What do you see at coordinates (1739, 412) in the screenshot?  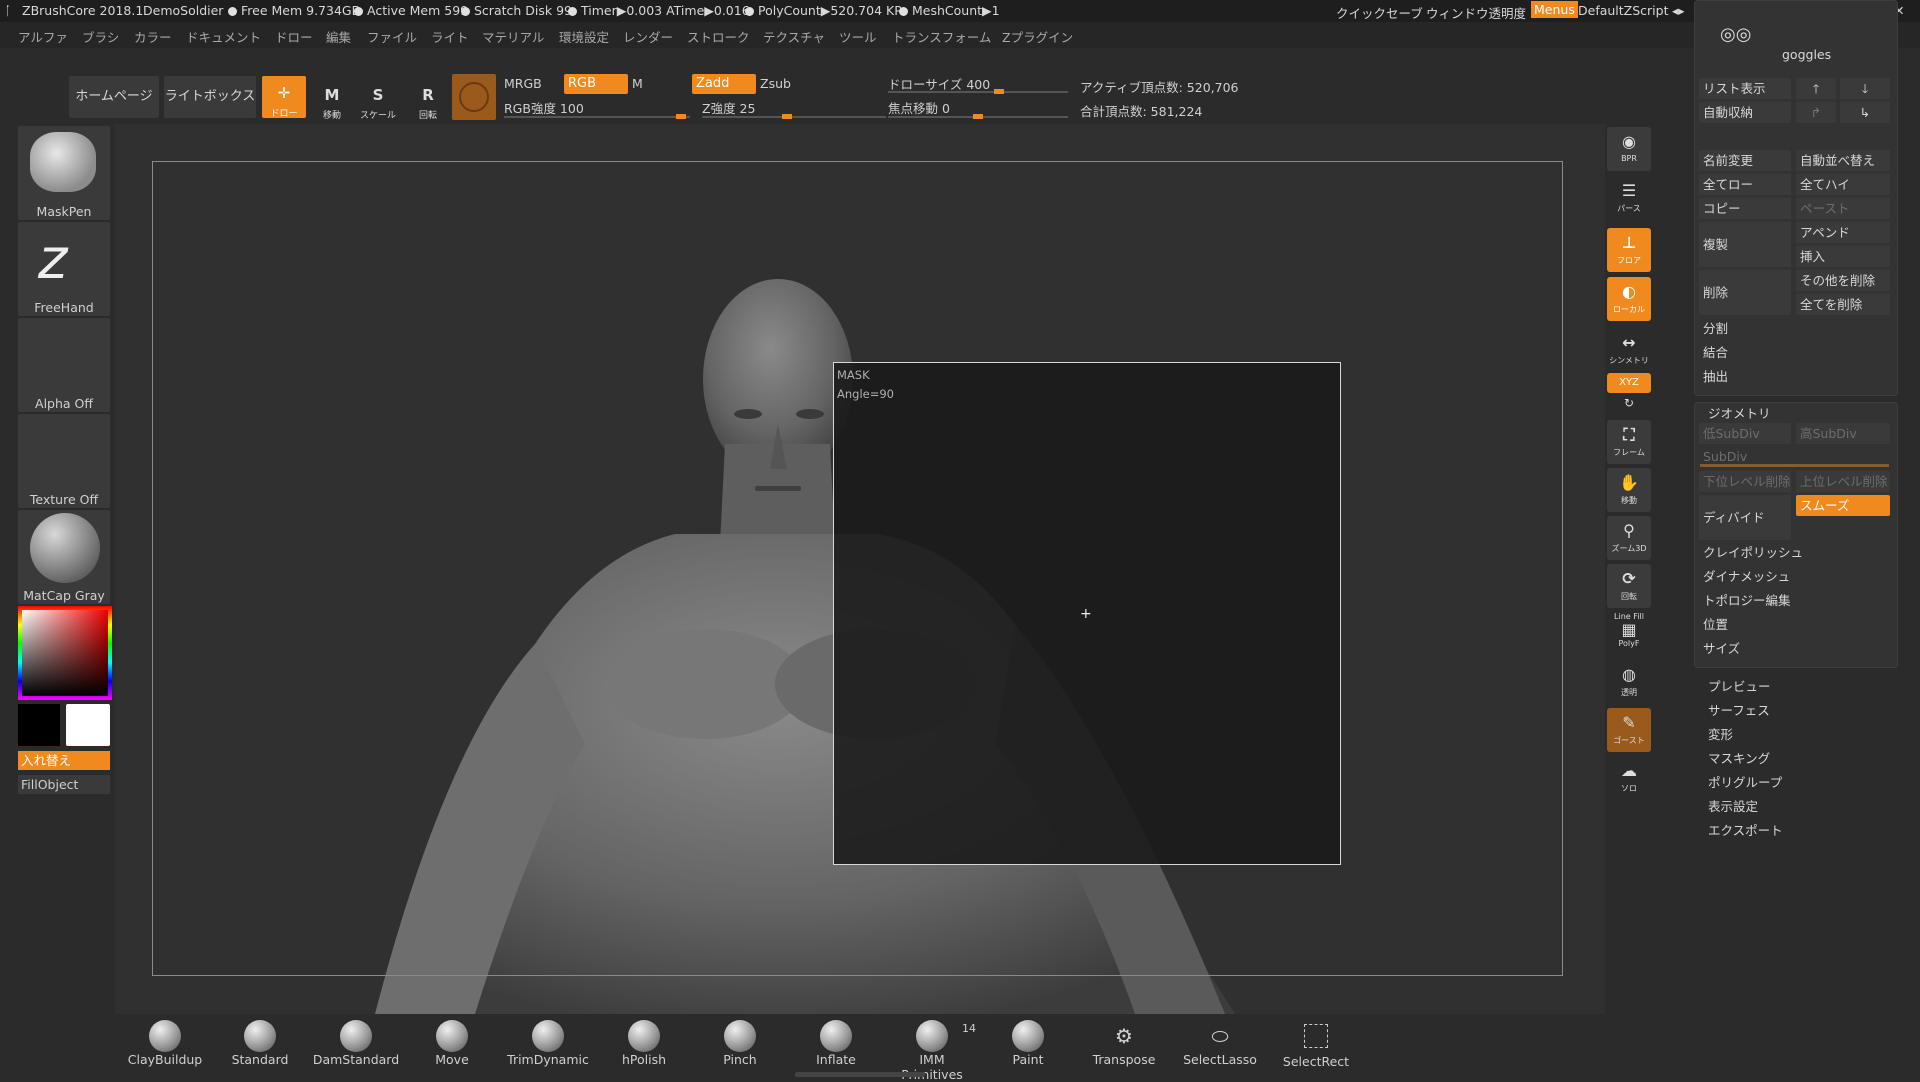 I see `geometry-title: ジオメトリ` at bounding box center [1739, 412].